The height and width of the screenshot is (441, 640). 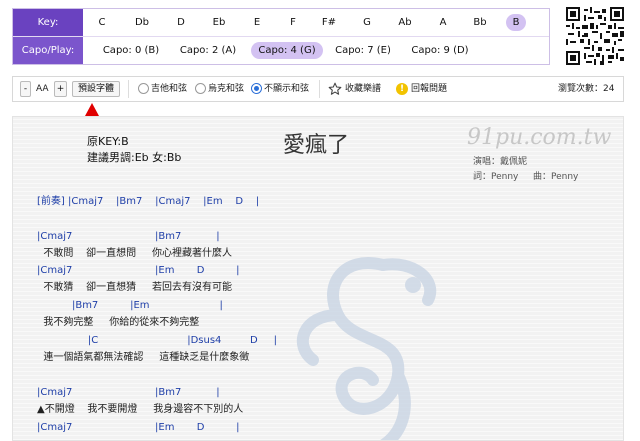 What do you see at coordinates (208, 50) in the screenshot?
I see `capo-option-2: Capo: 2 (A)` at bounding box center [208, 50].